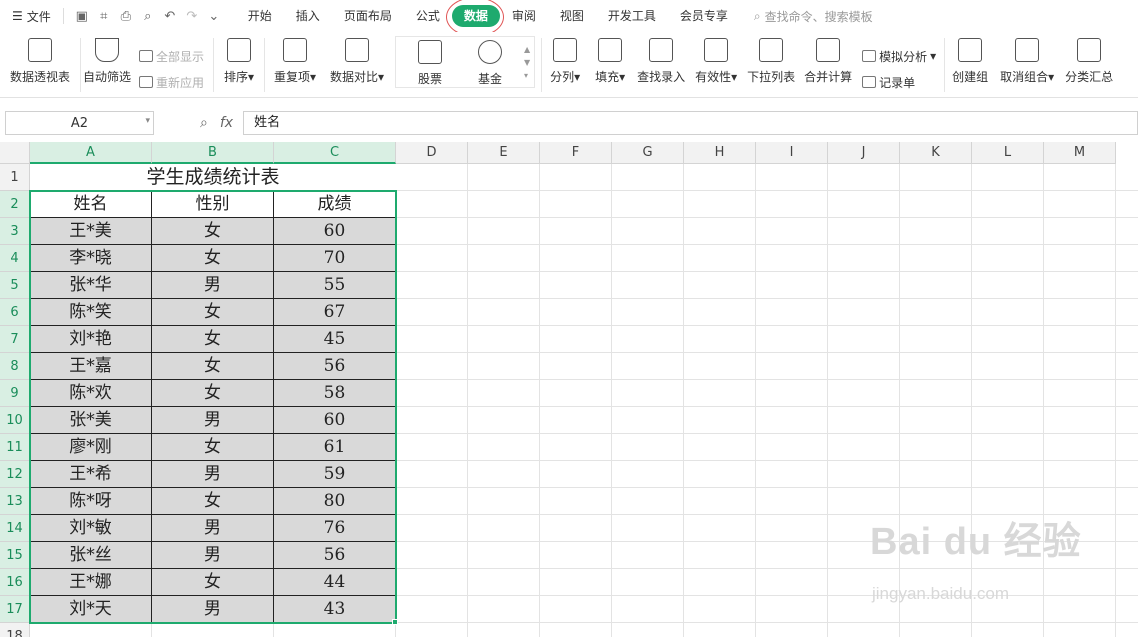 The height and width of the screenshot is (637, 1138). Describe the element at coordinates (260, 16) in the screenshot. I see `tab-home: 开始` at that location.